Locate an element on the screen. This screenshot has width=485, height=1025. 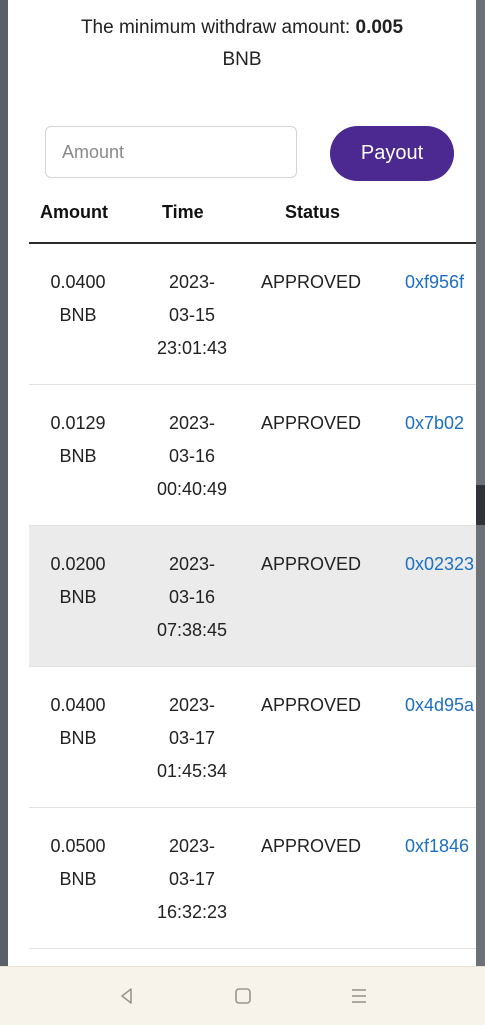
minimum-withdraw-notice: The minimum withdraw amount: 0.005 BNB is located at coordinates (242, 44).